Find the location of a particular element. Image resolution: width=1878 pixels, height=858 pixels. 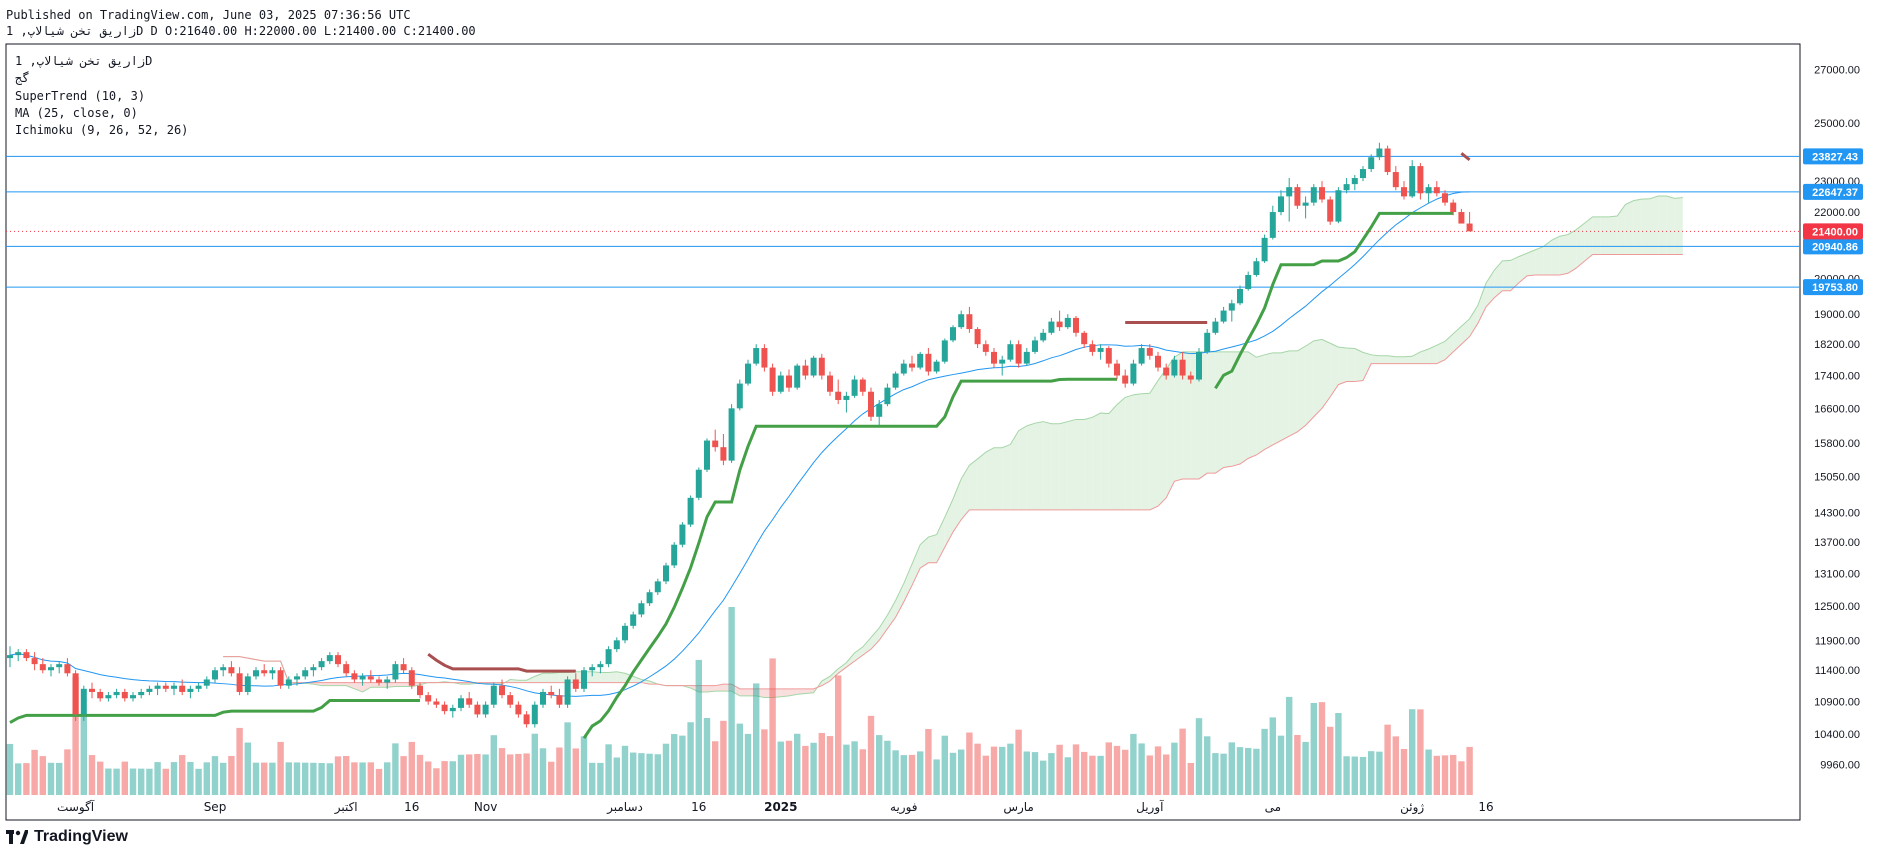

tradingview-logo: TradingView is located at coordinates (67, 837).